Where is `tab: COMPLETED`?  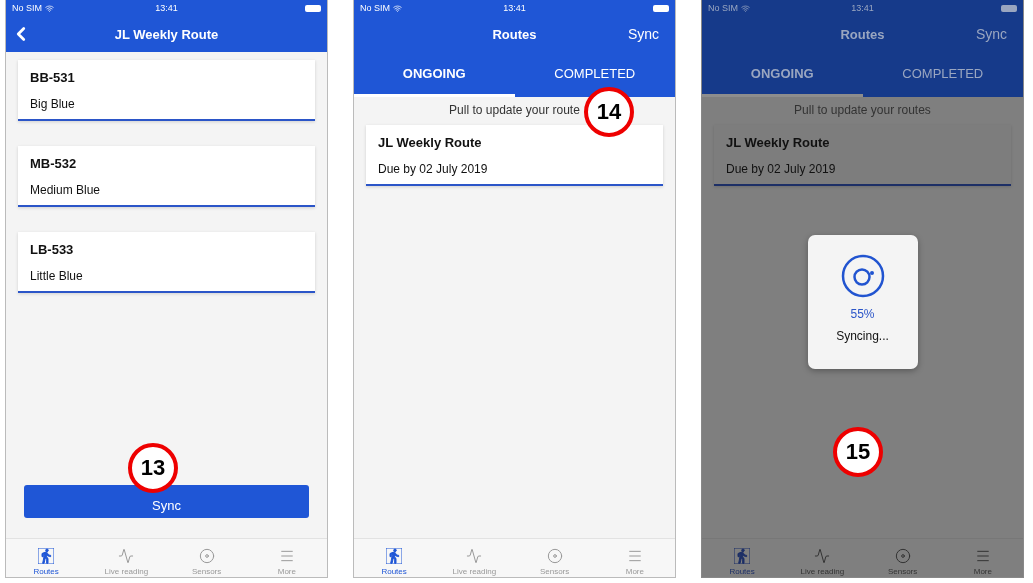 tab: COMPLETED is located at coordinates (942, 74).